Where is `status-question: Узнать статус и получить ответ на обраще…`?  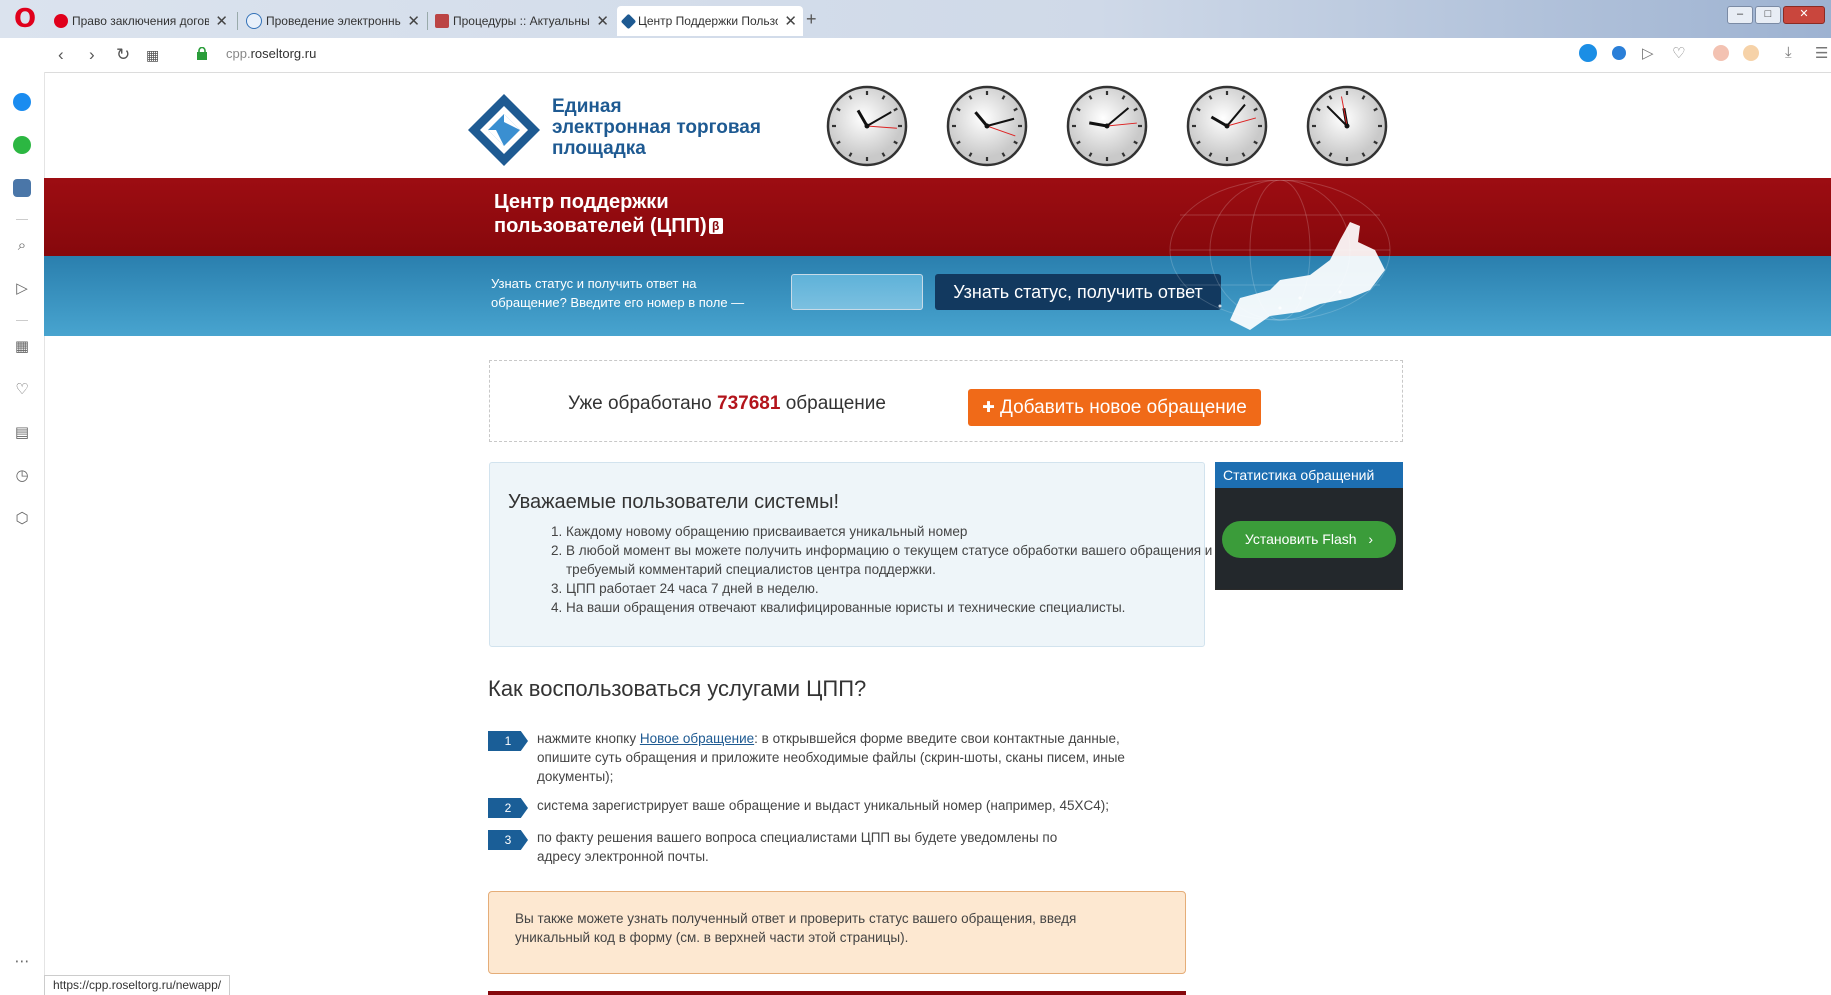 status-question: Узнать статус и получить ответ на обраще… is located at coordinates (617, 293).